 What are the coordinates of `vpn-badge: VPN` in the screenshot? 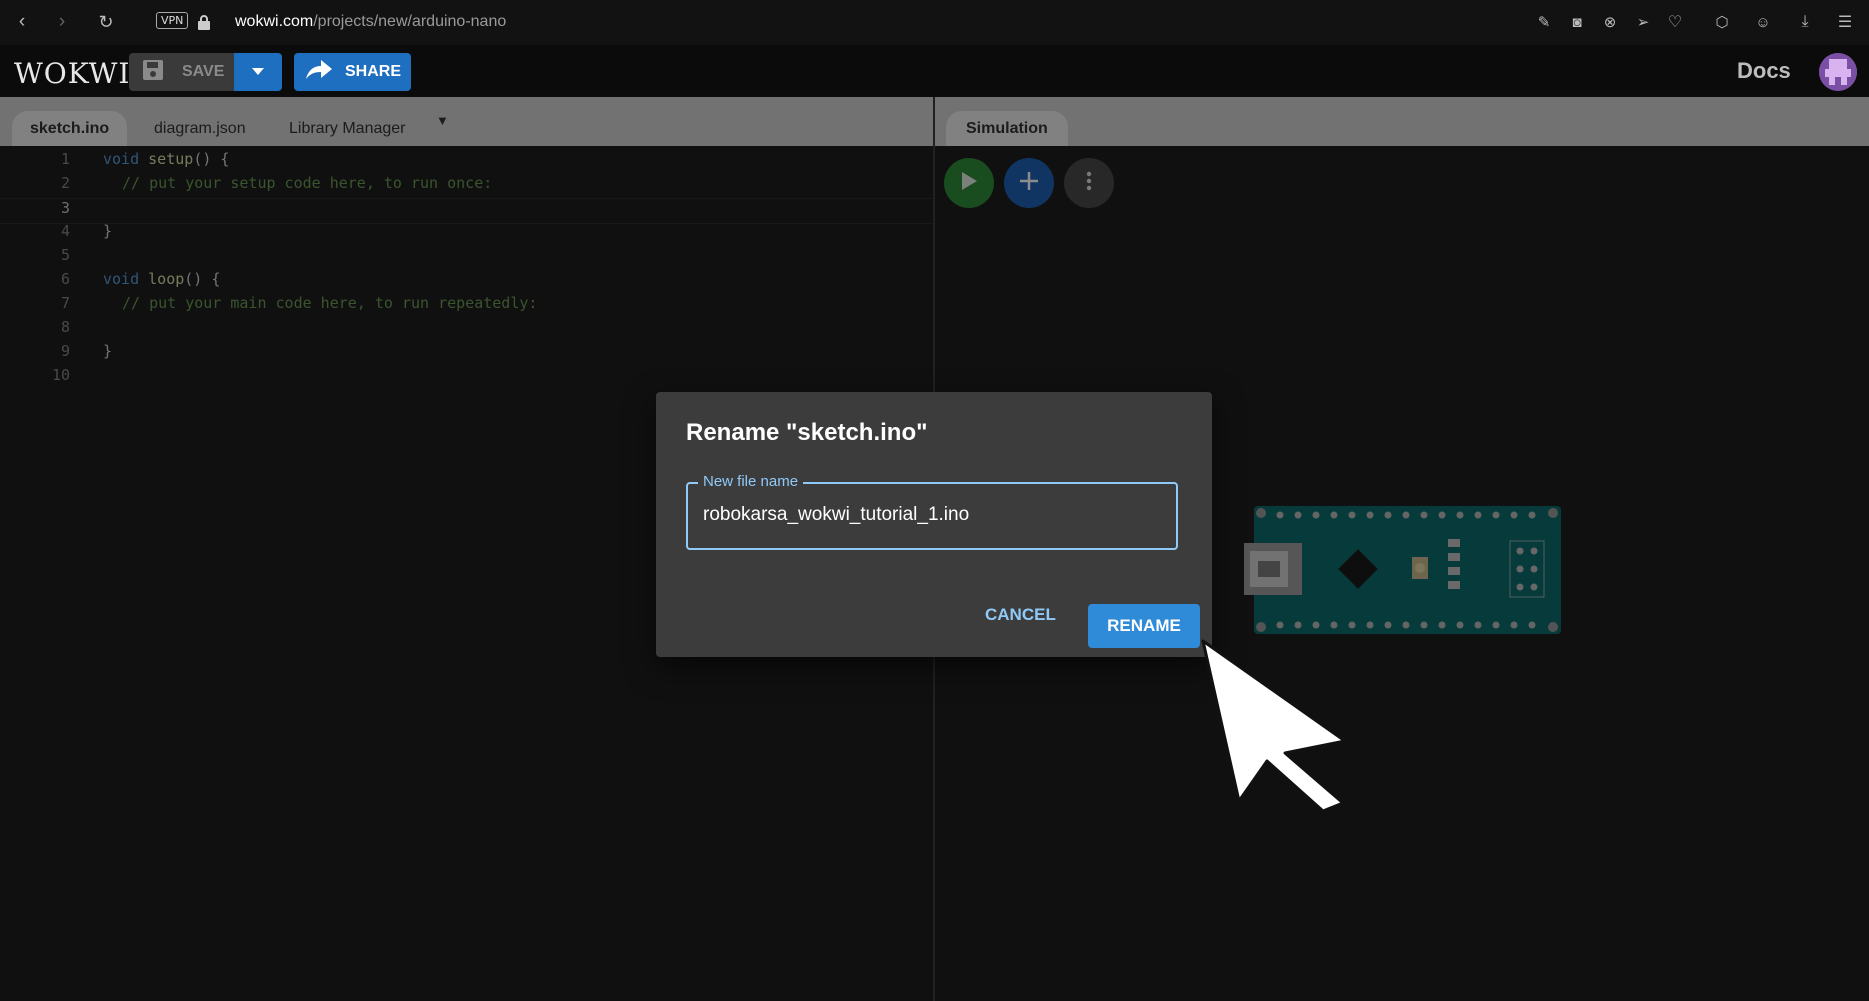 It's located at (172, 20).